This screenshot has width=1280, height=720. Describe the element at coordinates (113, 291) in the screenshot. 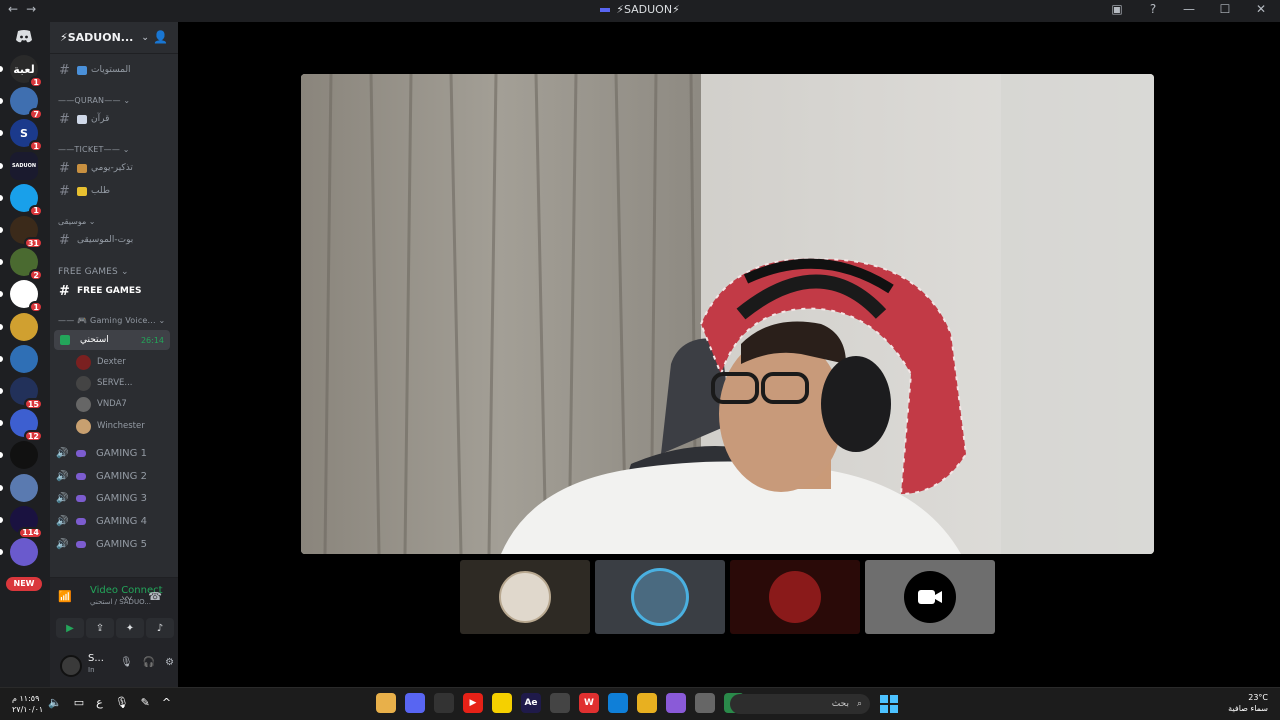

I see `channel-free-games: # FREE GAMES` at that location.